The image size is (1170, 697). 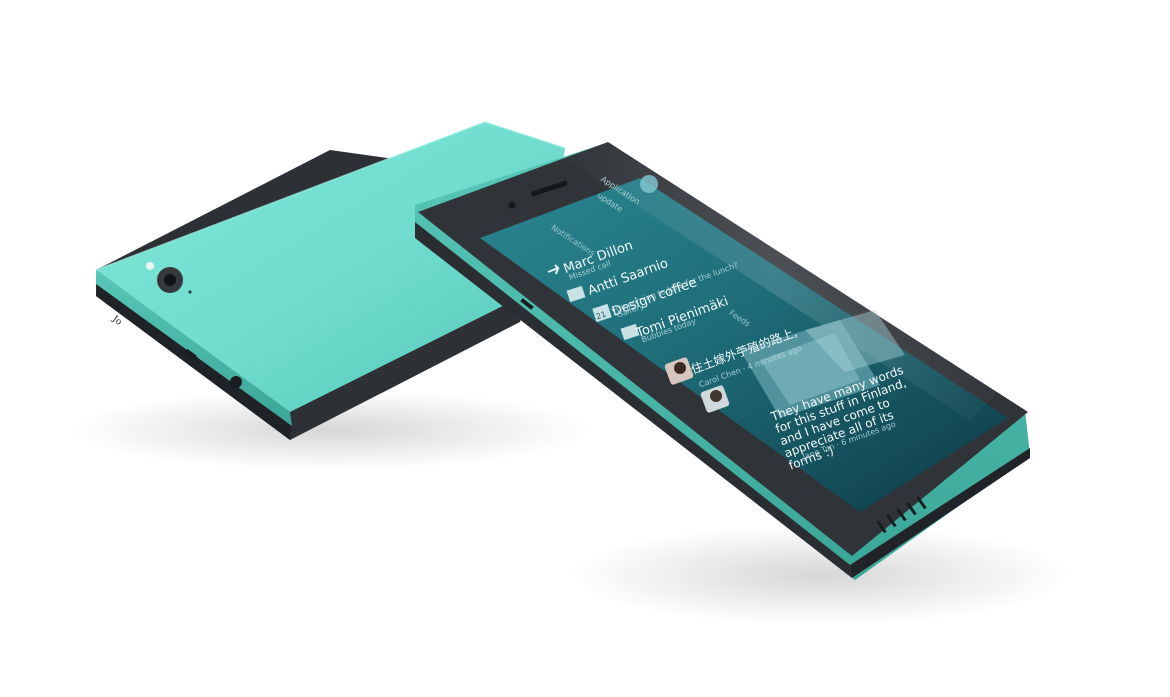 I want to click on feeds-header: Feeds, so click(x=739, y=318).